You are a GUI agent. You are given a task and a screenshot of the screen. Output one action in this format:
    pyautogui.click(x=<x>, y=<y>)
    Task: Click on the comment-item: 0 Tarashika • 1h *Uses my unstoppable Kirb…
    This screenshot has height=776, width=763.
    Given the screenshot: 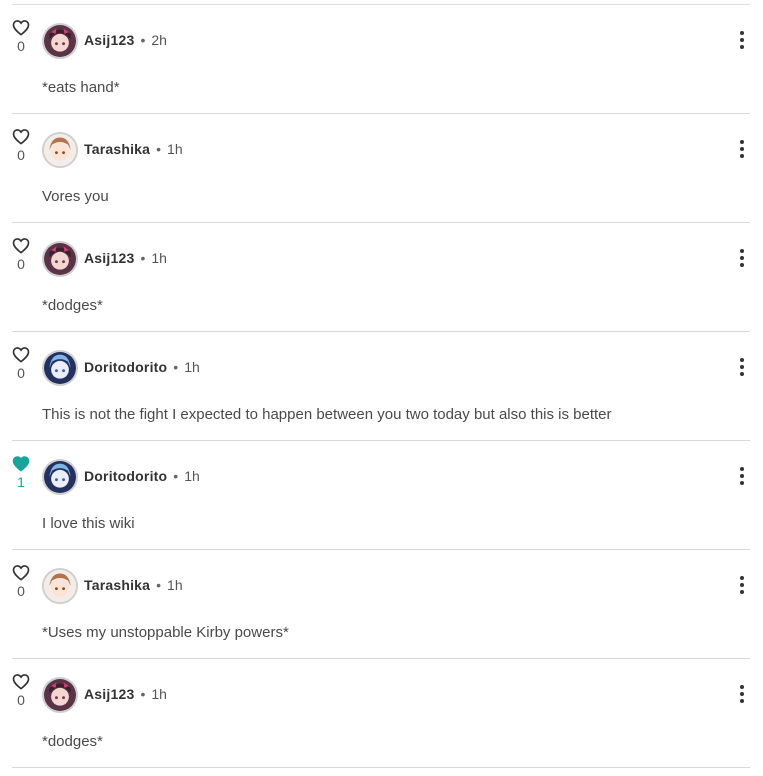 What is the action you would take?
    pyautogui.click(x=381, y=604)
    